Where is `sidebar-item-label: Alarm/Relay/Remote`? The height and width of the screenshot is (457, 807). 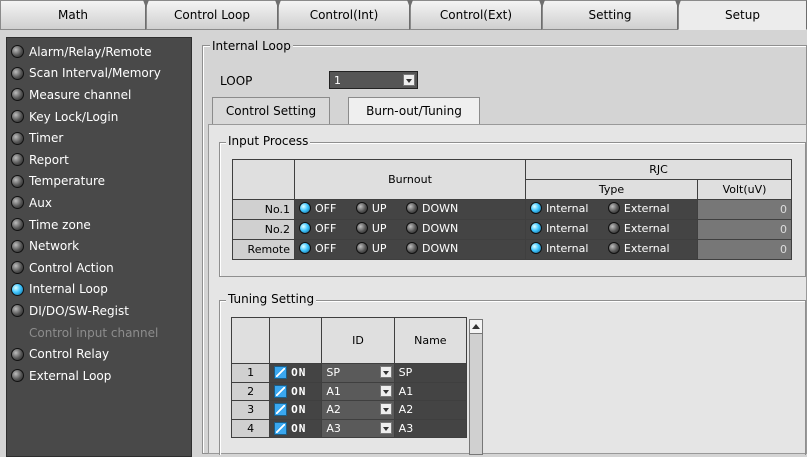 sidebar-item-label: Alarm/Relay/Remote is located at coordinates (90, 51).